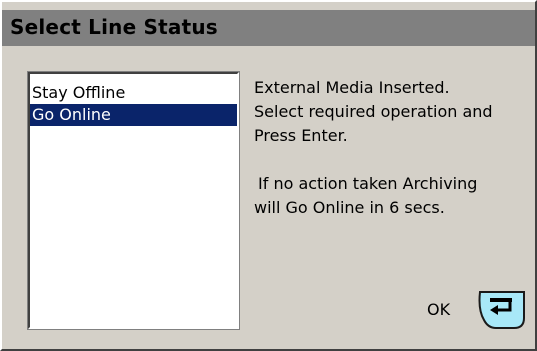 This screenshot has width=537, height=351. Describe the element at coordinates (114, 27) in the screenshot. I see `dialog-title: Select Line Status` at that location.